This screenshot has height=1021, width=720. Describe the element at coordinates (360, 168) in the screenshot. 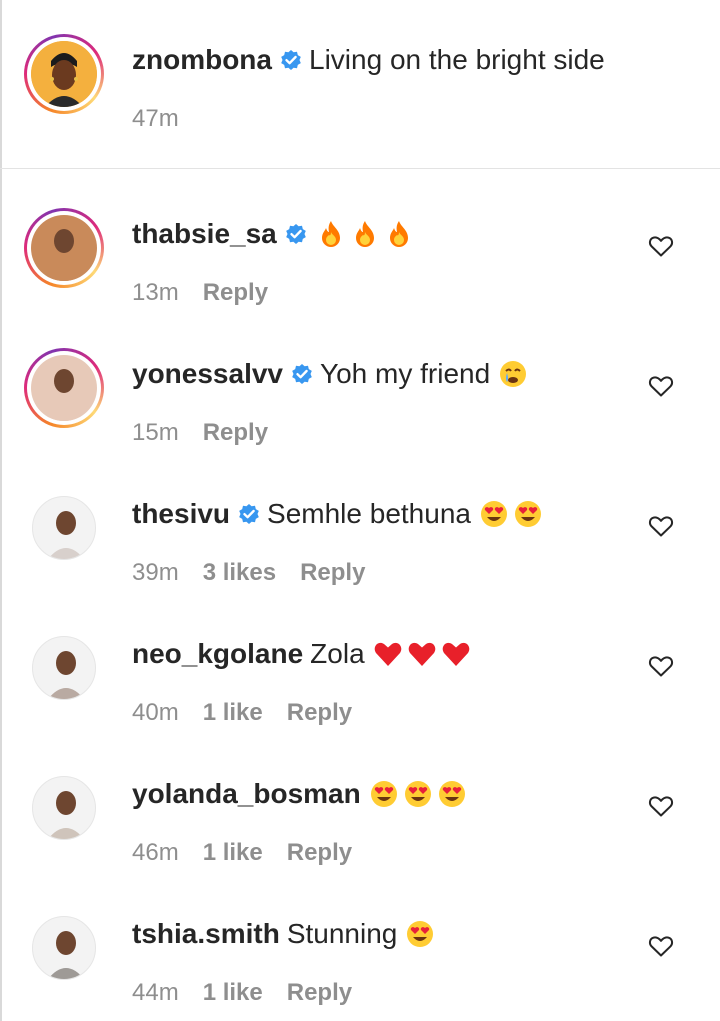

I see `divider` at that location.